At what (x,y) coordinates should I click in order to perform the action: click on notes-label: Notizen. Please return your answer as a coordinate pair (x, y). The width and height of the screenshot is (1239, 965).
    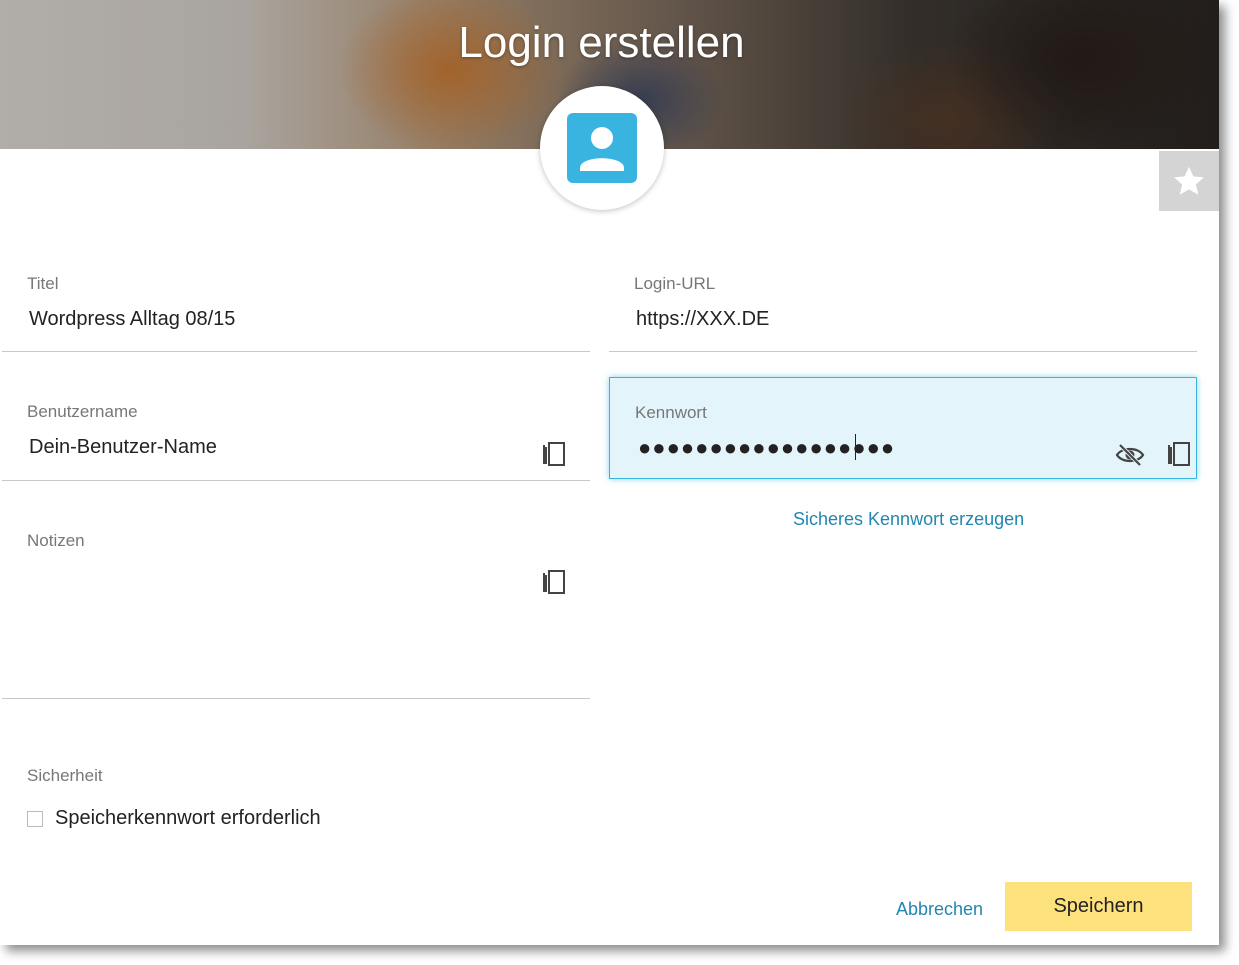
    Looking at the image, I should click on (56, 540).